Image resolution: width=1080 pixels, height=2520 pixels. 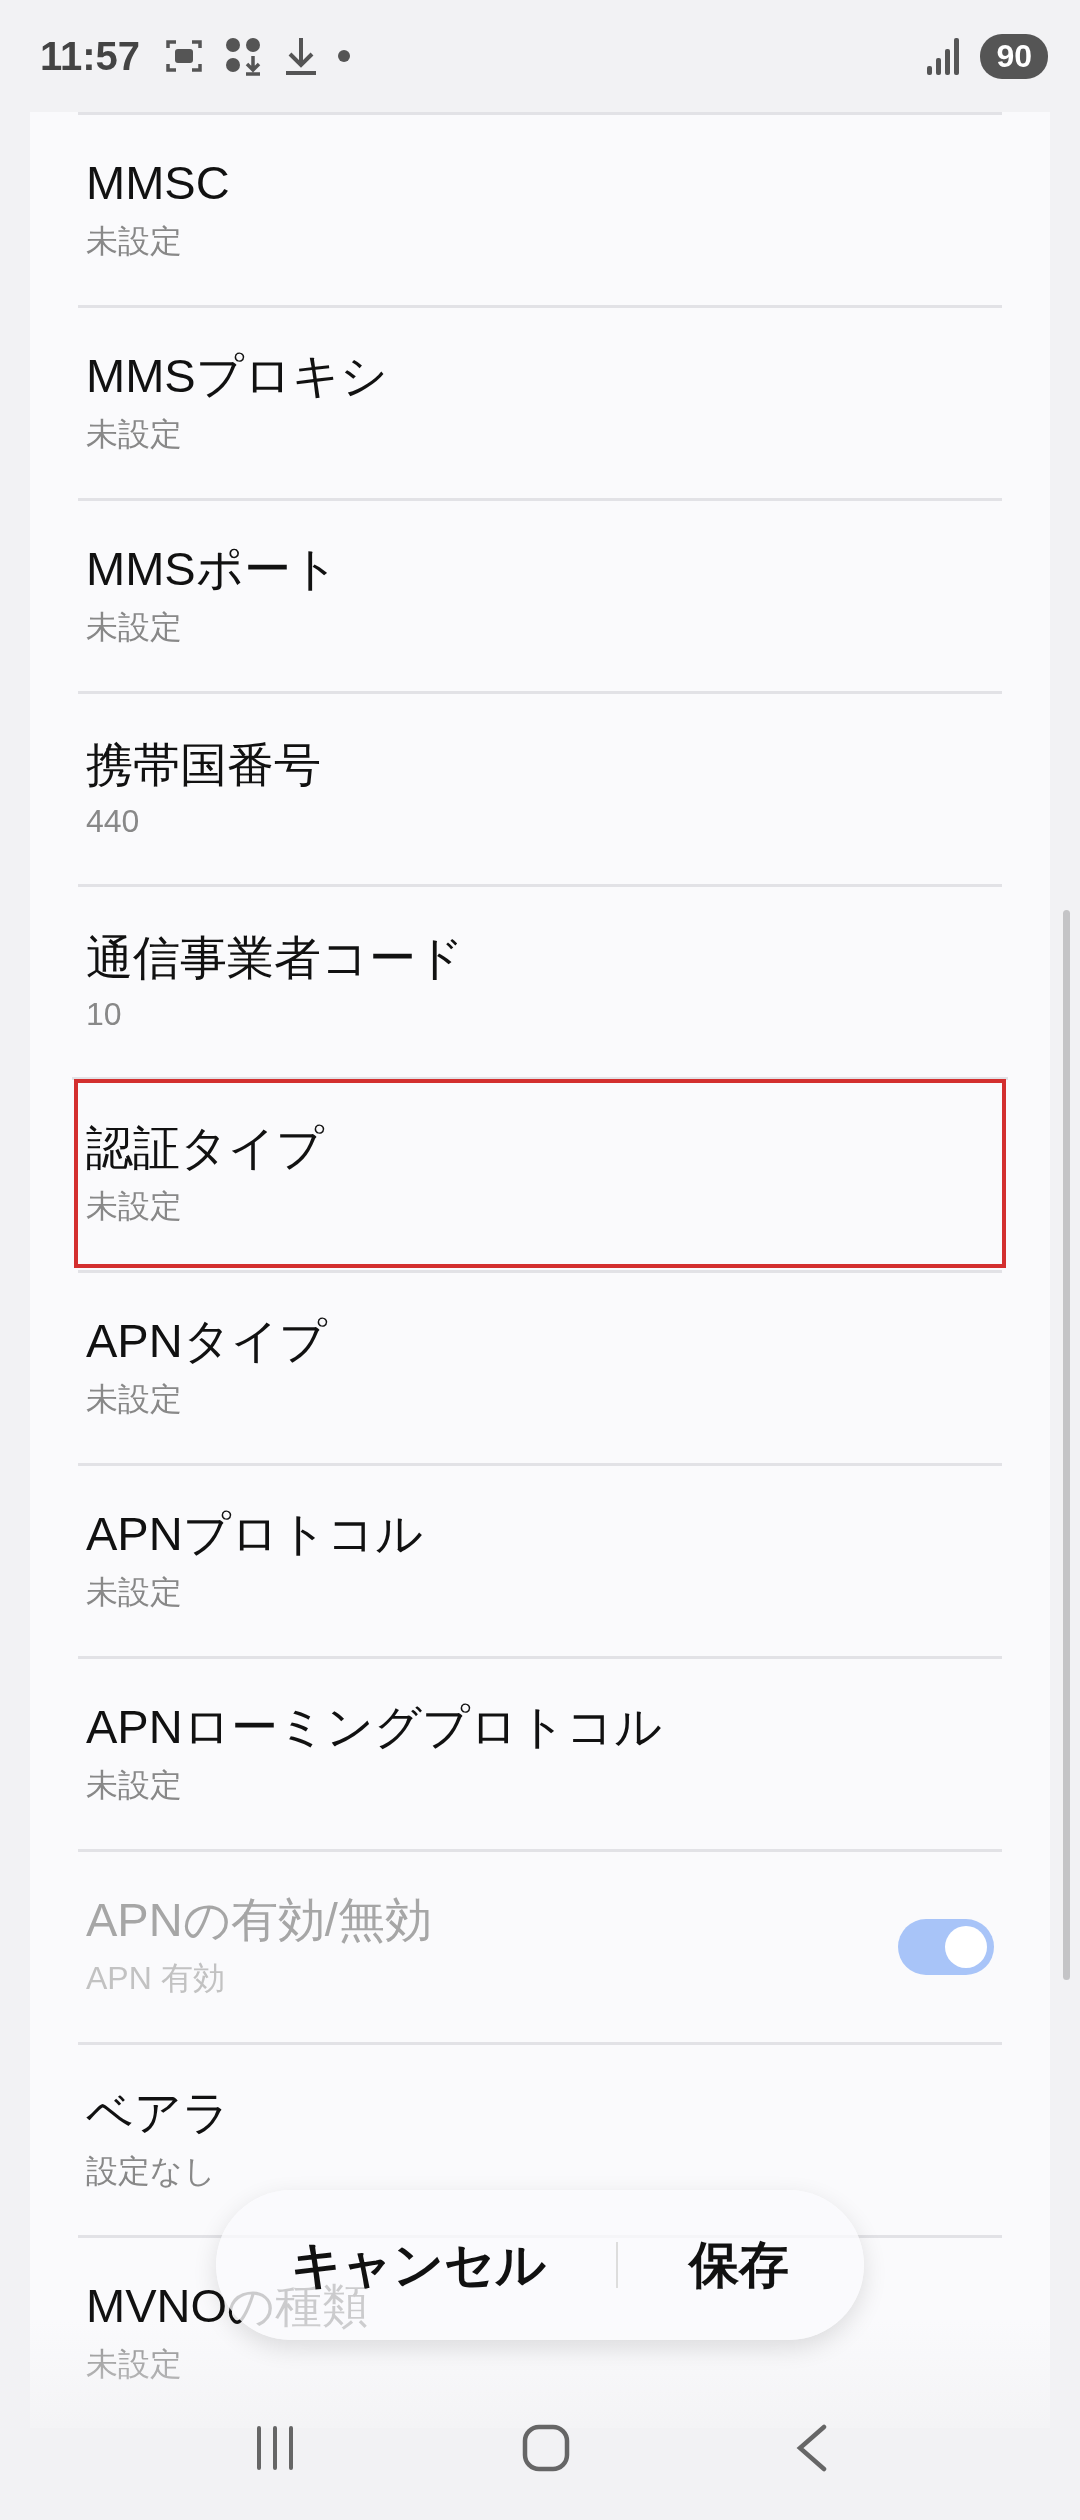 I want to click on setting-title: ベアラ, so click(x=158, y=2112).